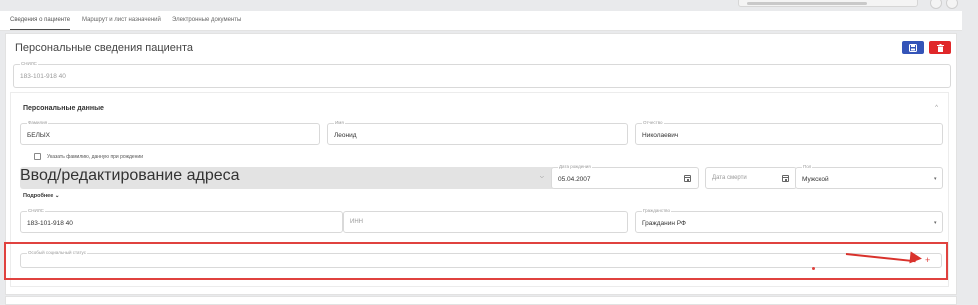 Image resolution: width=978 pixels, height=305 pixels. What do you see at coordinates (481, 300) in the screenshot?
I see `next-panel-edge` at bounding box center [481, 300].